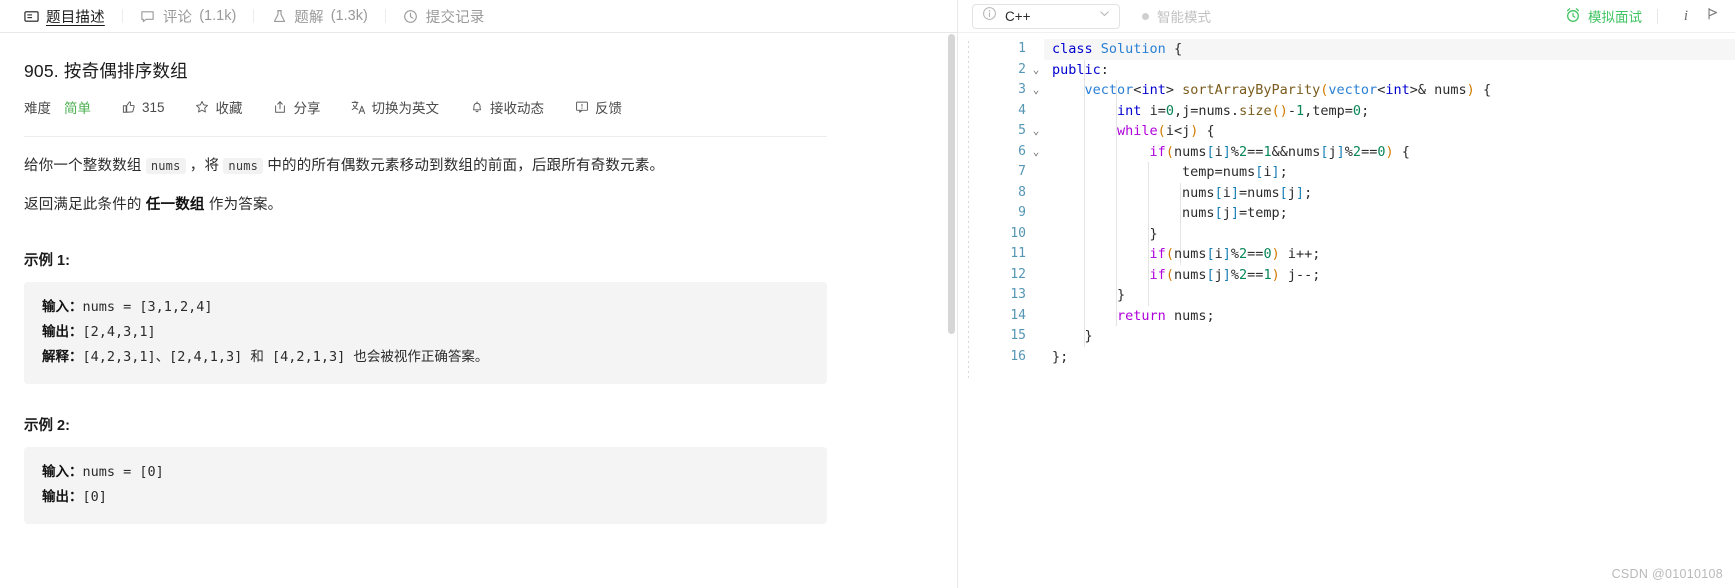 Image resolution: width=1735 pixels, height=588 pixels. What do you see at coordinates (405, 108) in the screenshot?
I see `switch-language-label: 切换为英文` at bounding box center [405, 108].